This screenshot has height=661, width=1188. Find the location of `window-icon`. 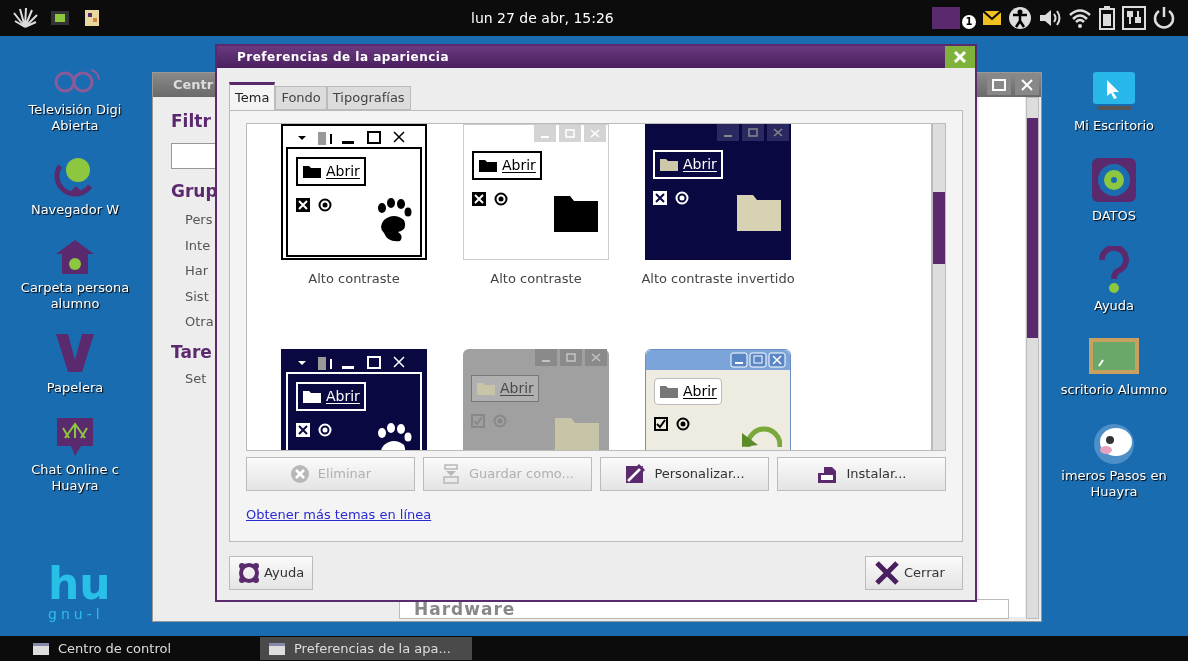

window-icon is located at coordinates (41, 648).